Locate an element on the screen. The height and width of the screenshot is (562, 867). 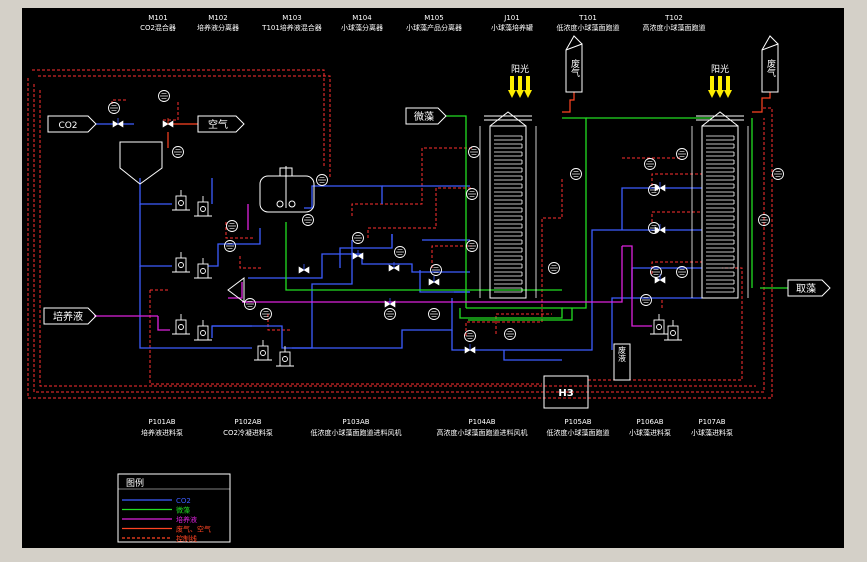
header-tag: M102 is located at coordinates (217, 18).